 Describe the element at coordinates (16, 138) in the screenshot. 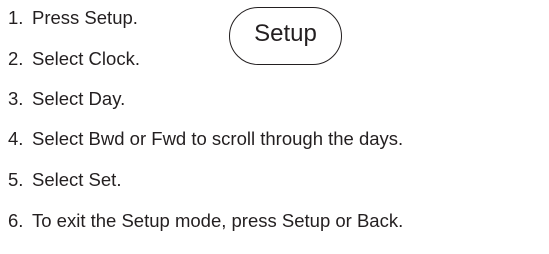

I see `step-number: 4.` at that location.